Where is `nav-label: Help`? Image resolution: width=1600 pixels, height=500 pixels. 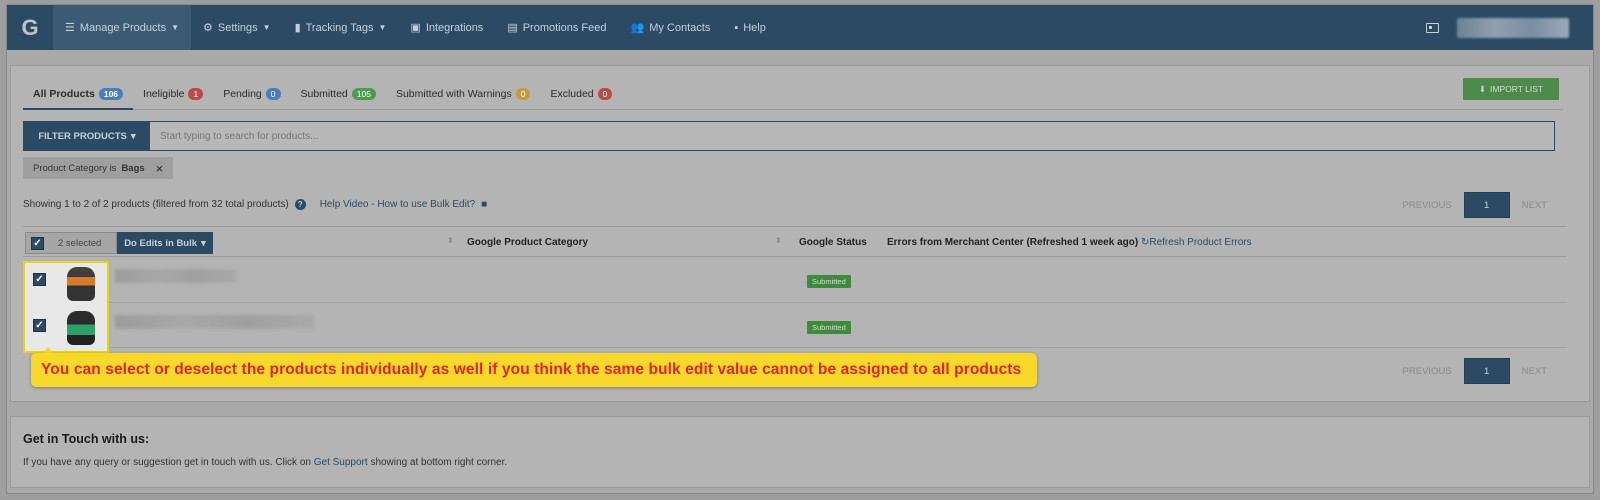 nav-label: Help is located at coordinates (754, 27).